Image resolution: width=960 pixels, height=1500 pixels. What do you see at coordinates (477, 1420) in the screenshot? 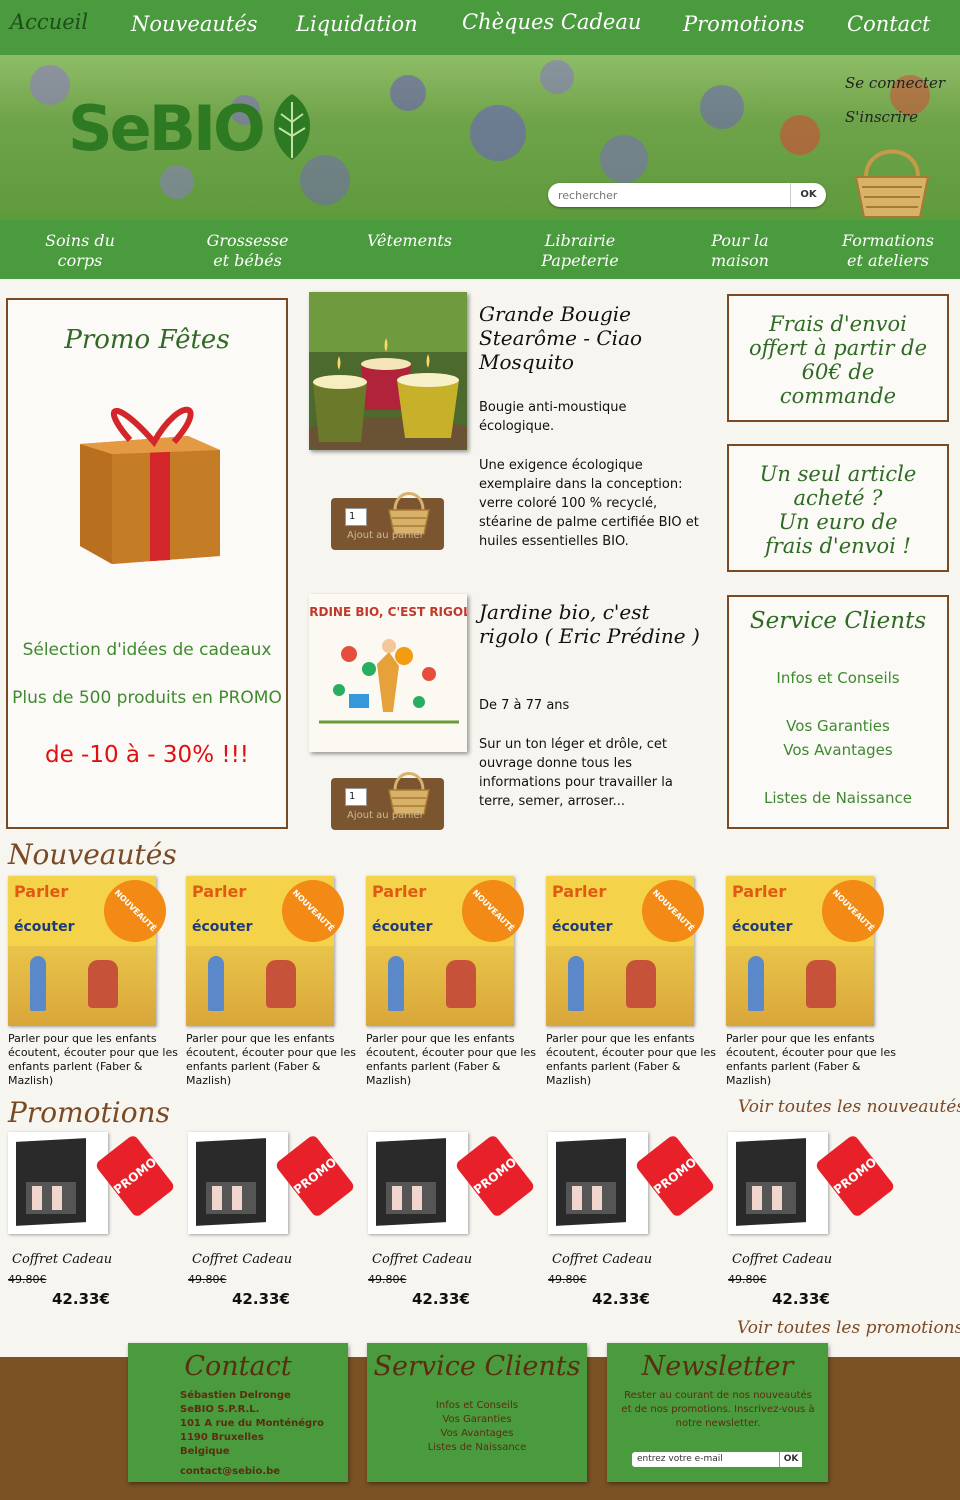
I see `footer-link-vos-garanties: Vos Garanties` at bounding box center [477, 1420].